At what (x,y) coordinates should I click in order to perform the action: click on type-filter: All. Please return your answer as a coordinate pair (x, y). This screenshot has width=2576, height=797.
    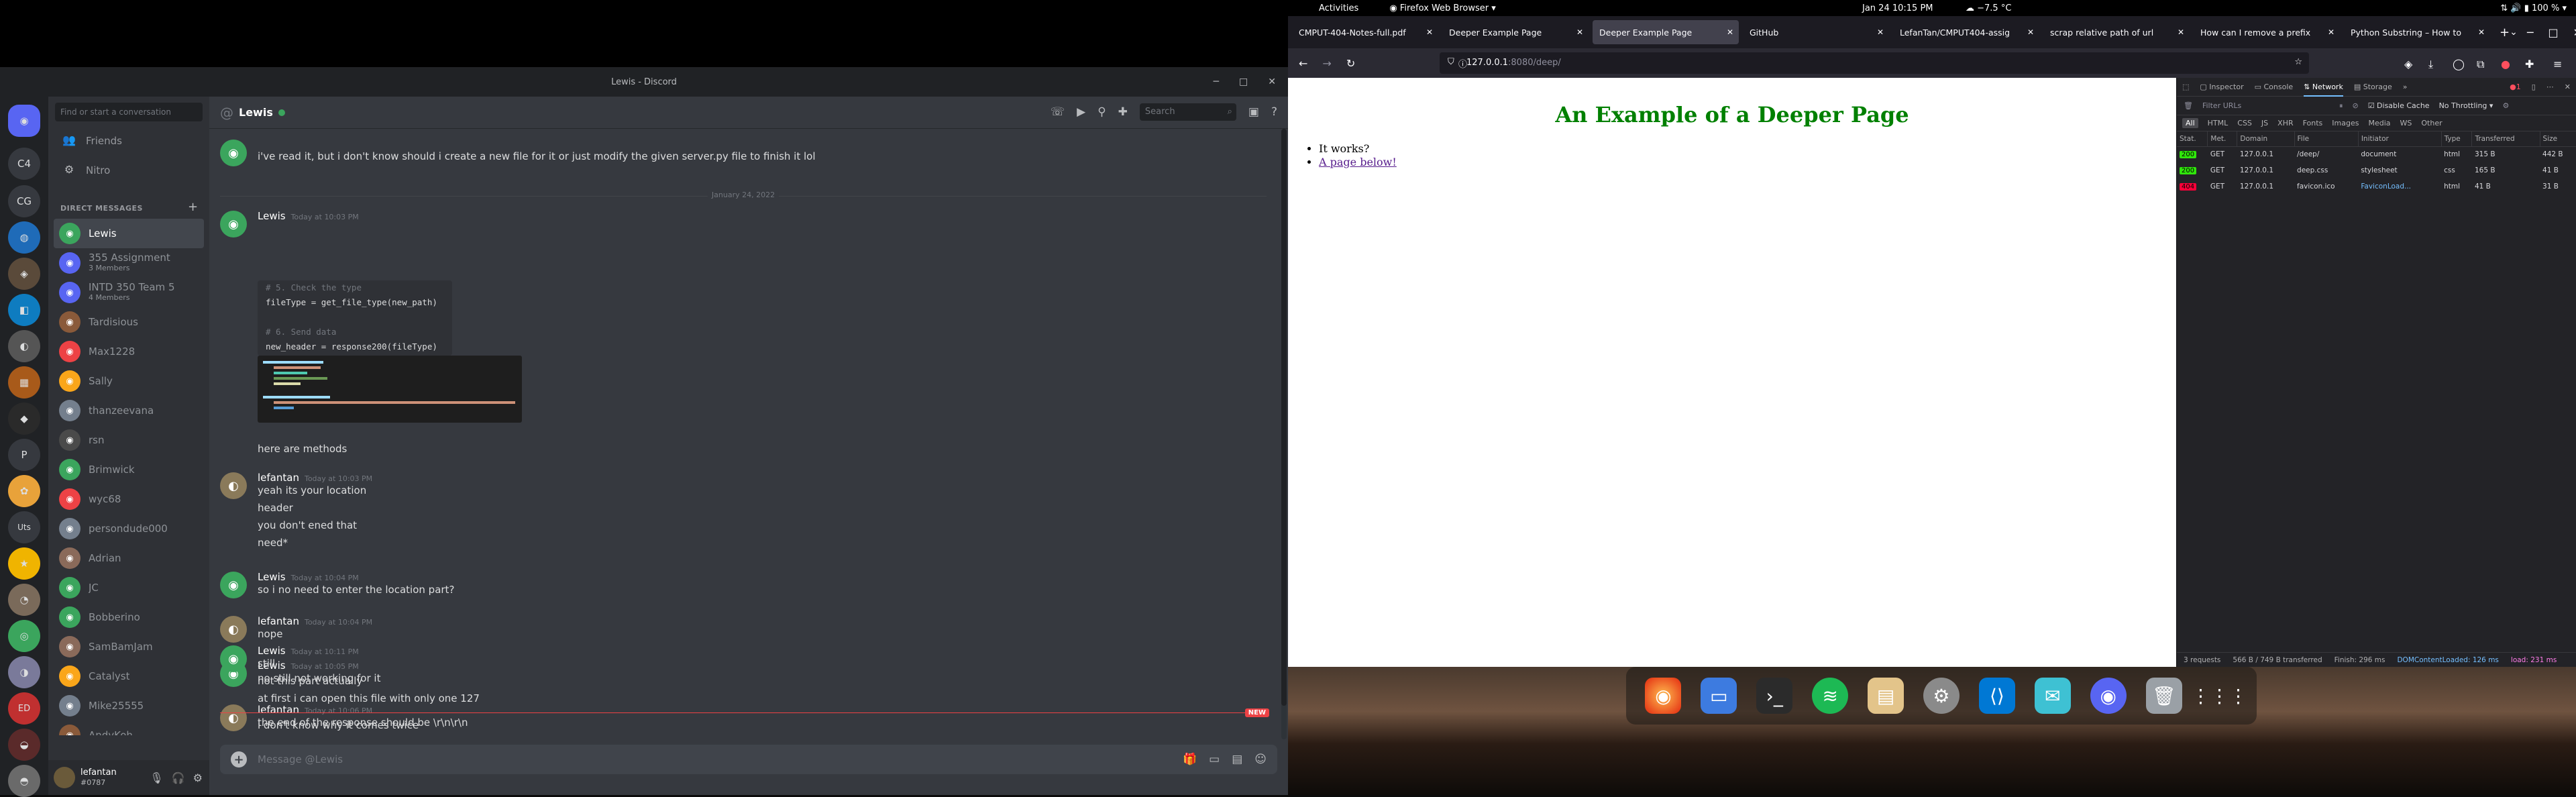
    Looking at the image, I should click on (2190, 123).